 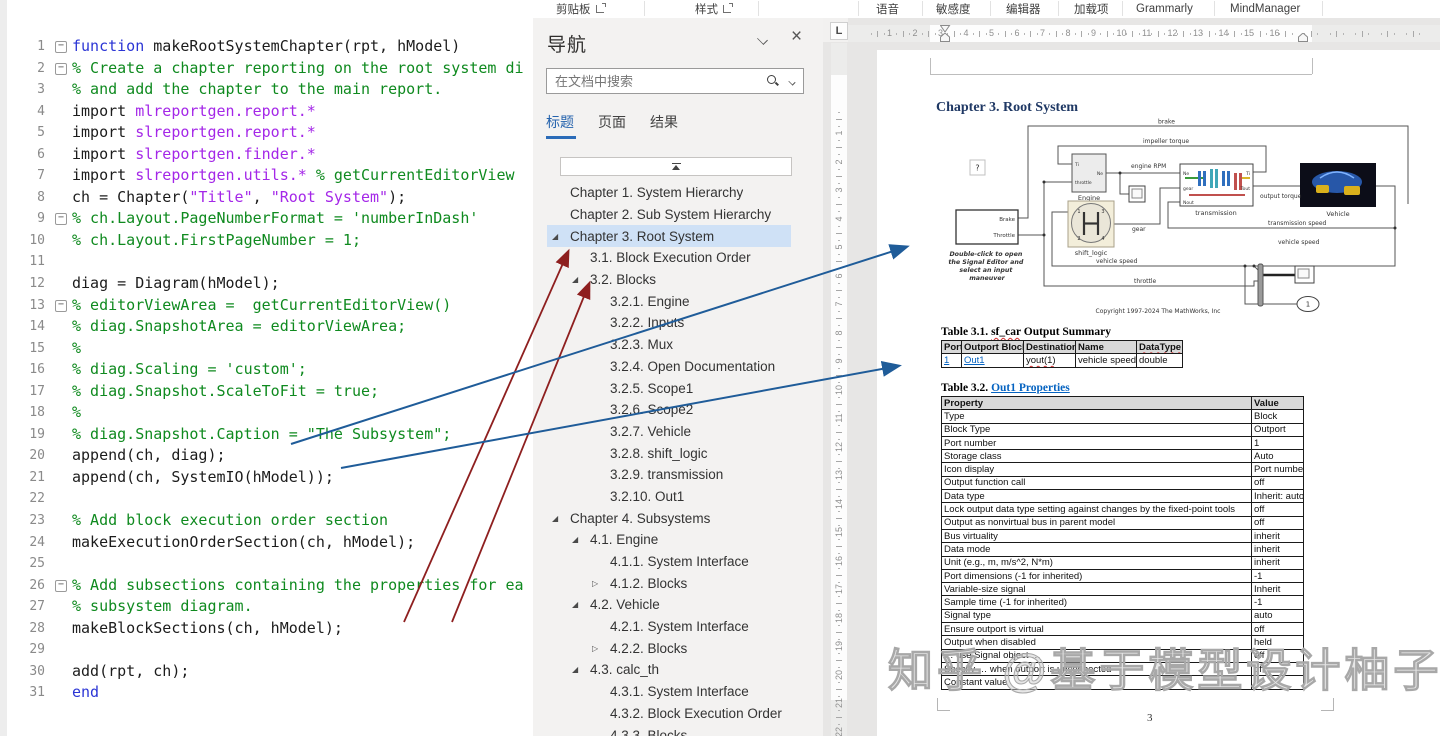 What do you see at coordinates (239, 327) in the screenshot?
I see `code-text: % diag.SnapshotArea = editorViewArea;` at bounding box center [239, 327].